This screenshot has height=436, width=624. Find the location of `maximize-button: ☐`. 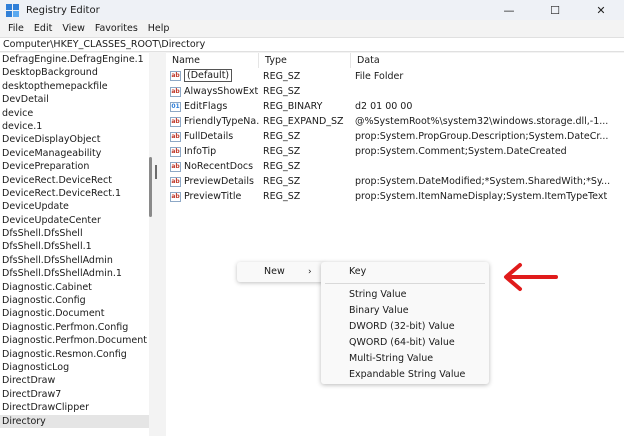

maximize-button: ☐ is located at coordinates (555, 10).